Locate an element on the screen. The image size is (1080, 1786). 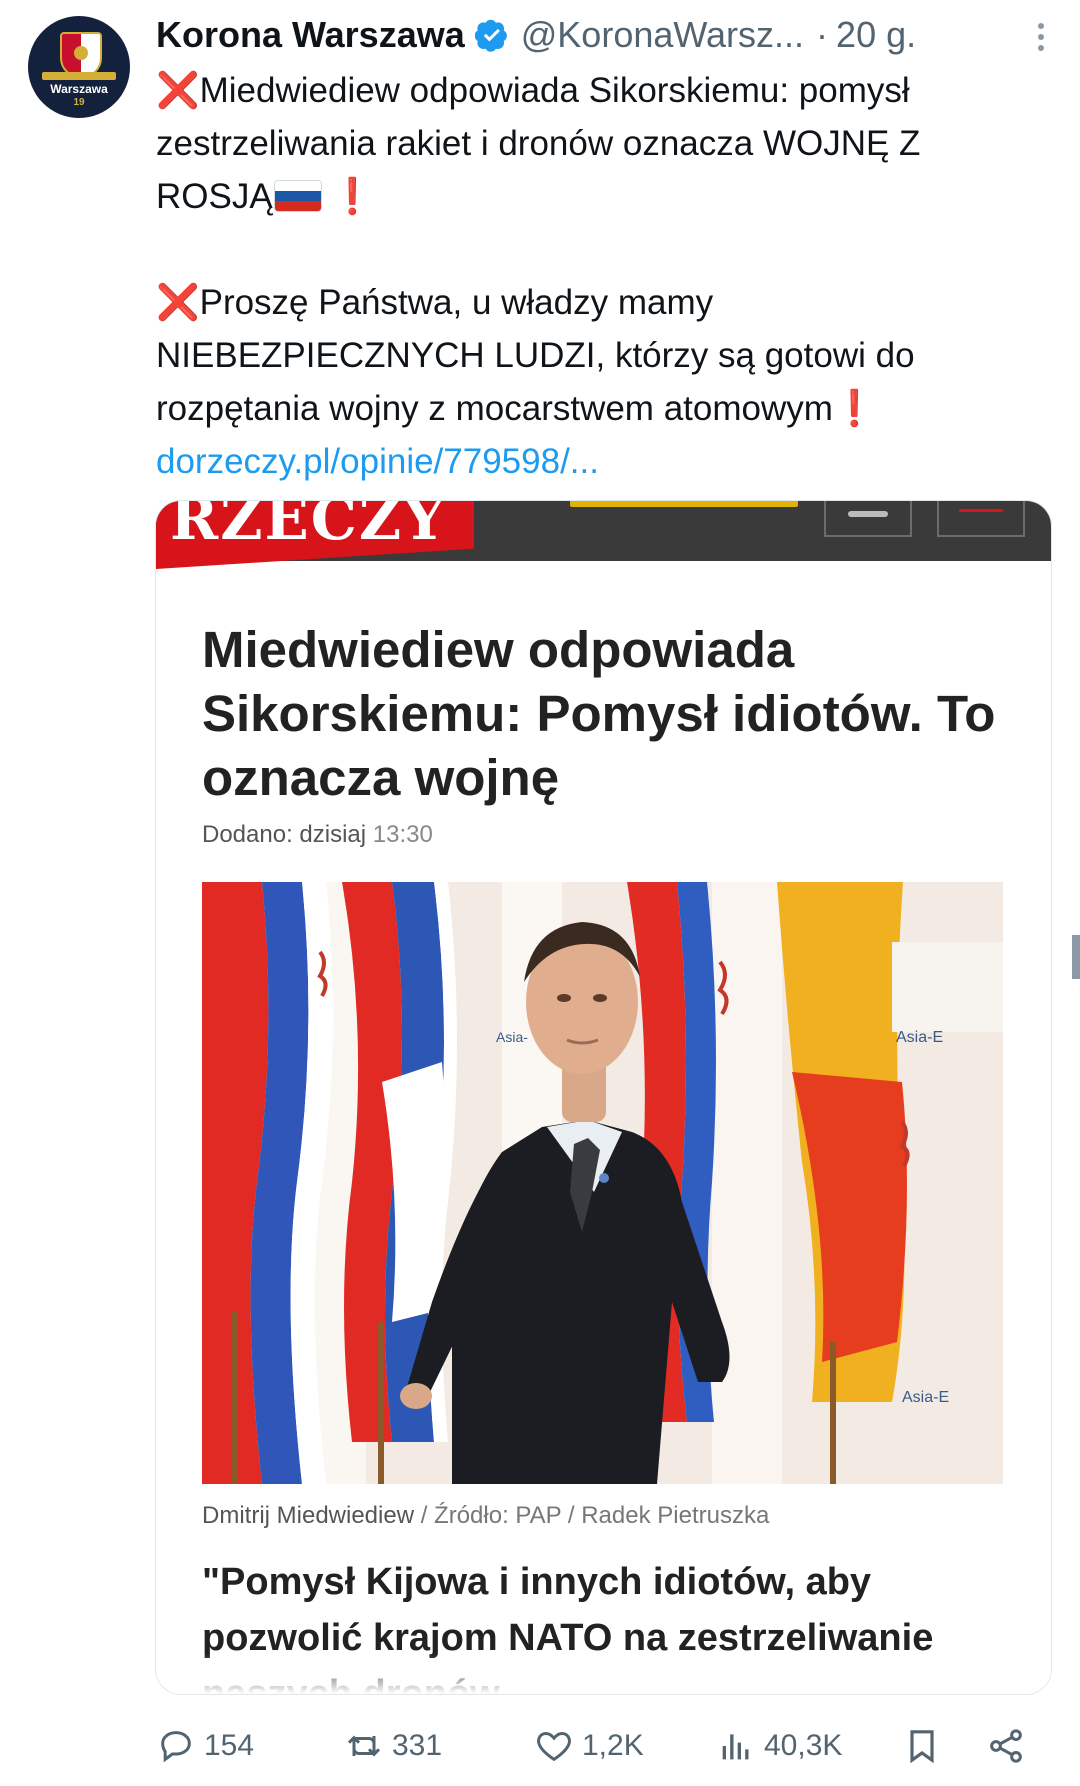
article-date: Dodano: dzisiaj 13:30 is located at coordinates (317, 835).